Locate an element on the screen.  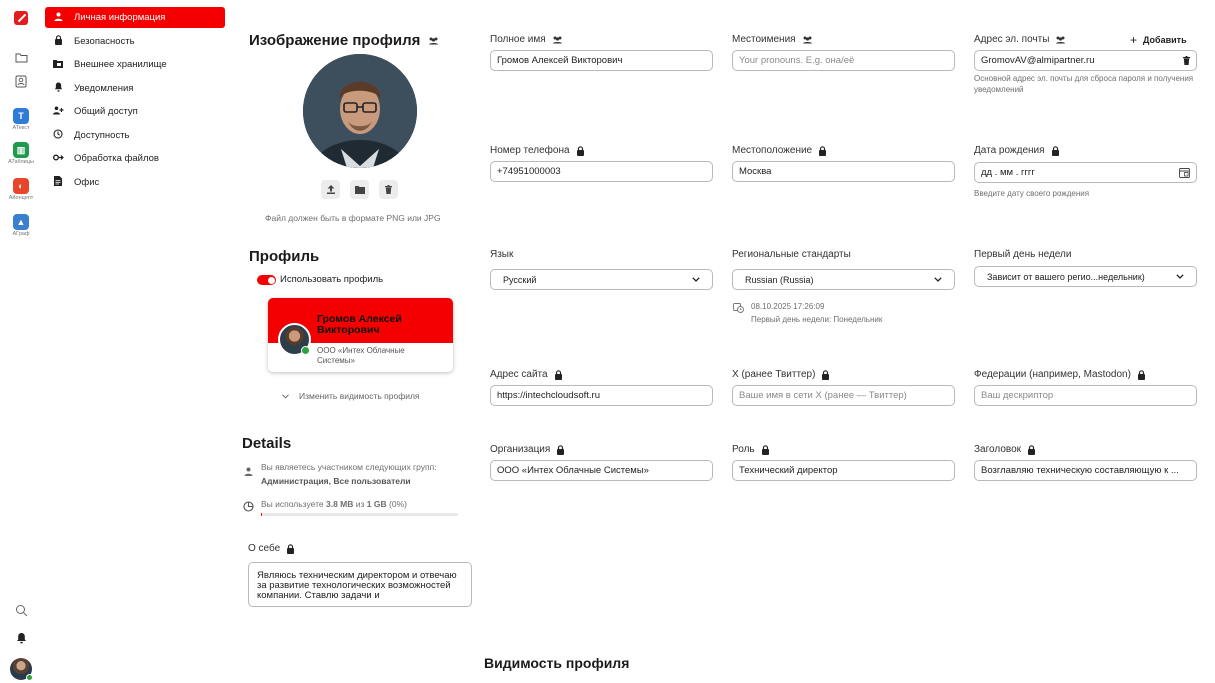
user-icon is located at coordinates (58, 18).